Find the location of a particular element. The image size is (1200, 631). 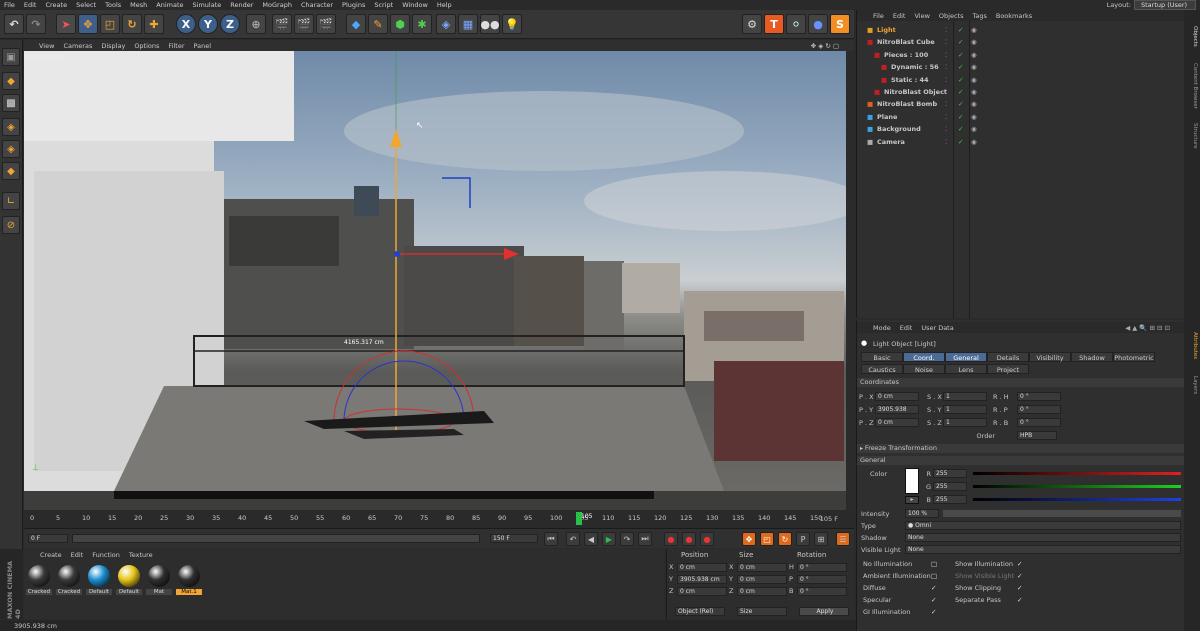

vp-menu-options: Options is located at coordinates (146, 46).